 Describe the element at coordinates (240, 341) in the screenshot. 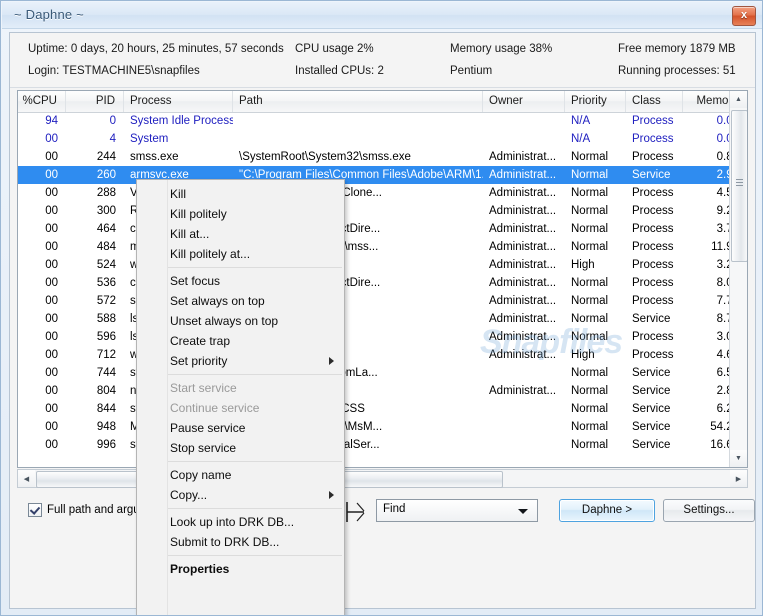

I see `menu-item-create-trap: Create trap` at that location.